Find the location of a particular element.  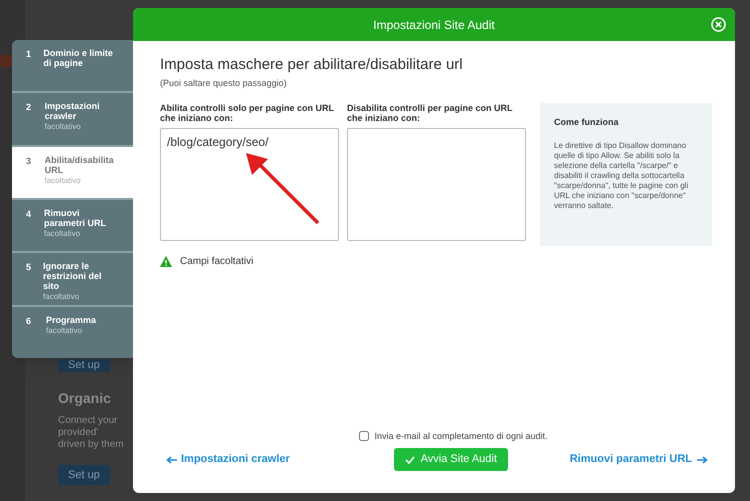

url-textarea is located at coordinates (436, 184).